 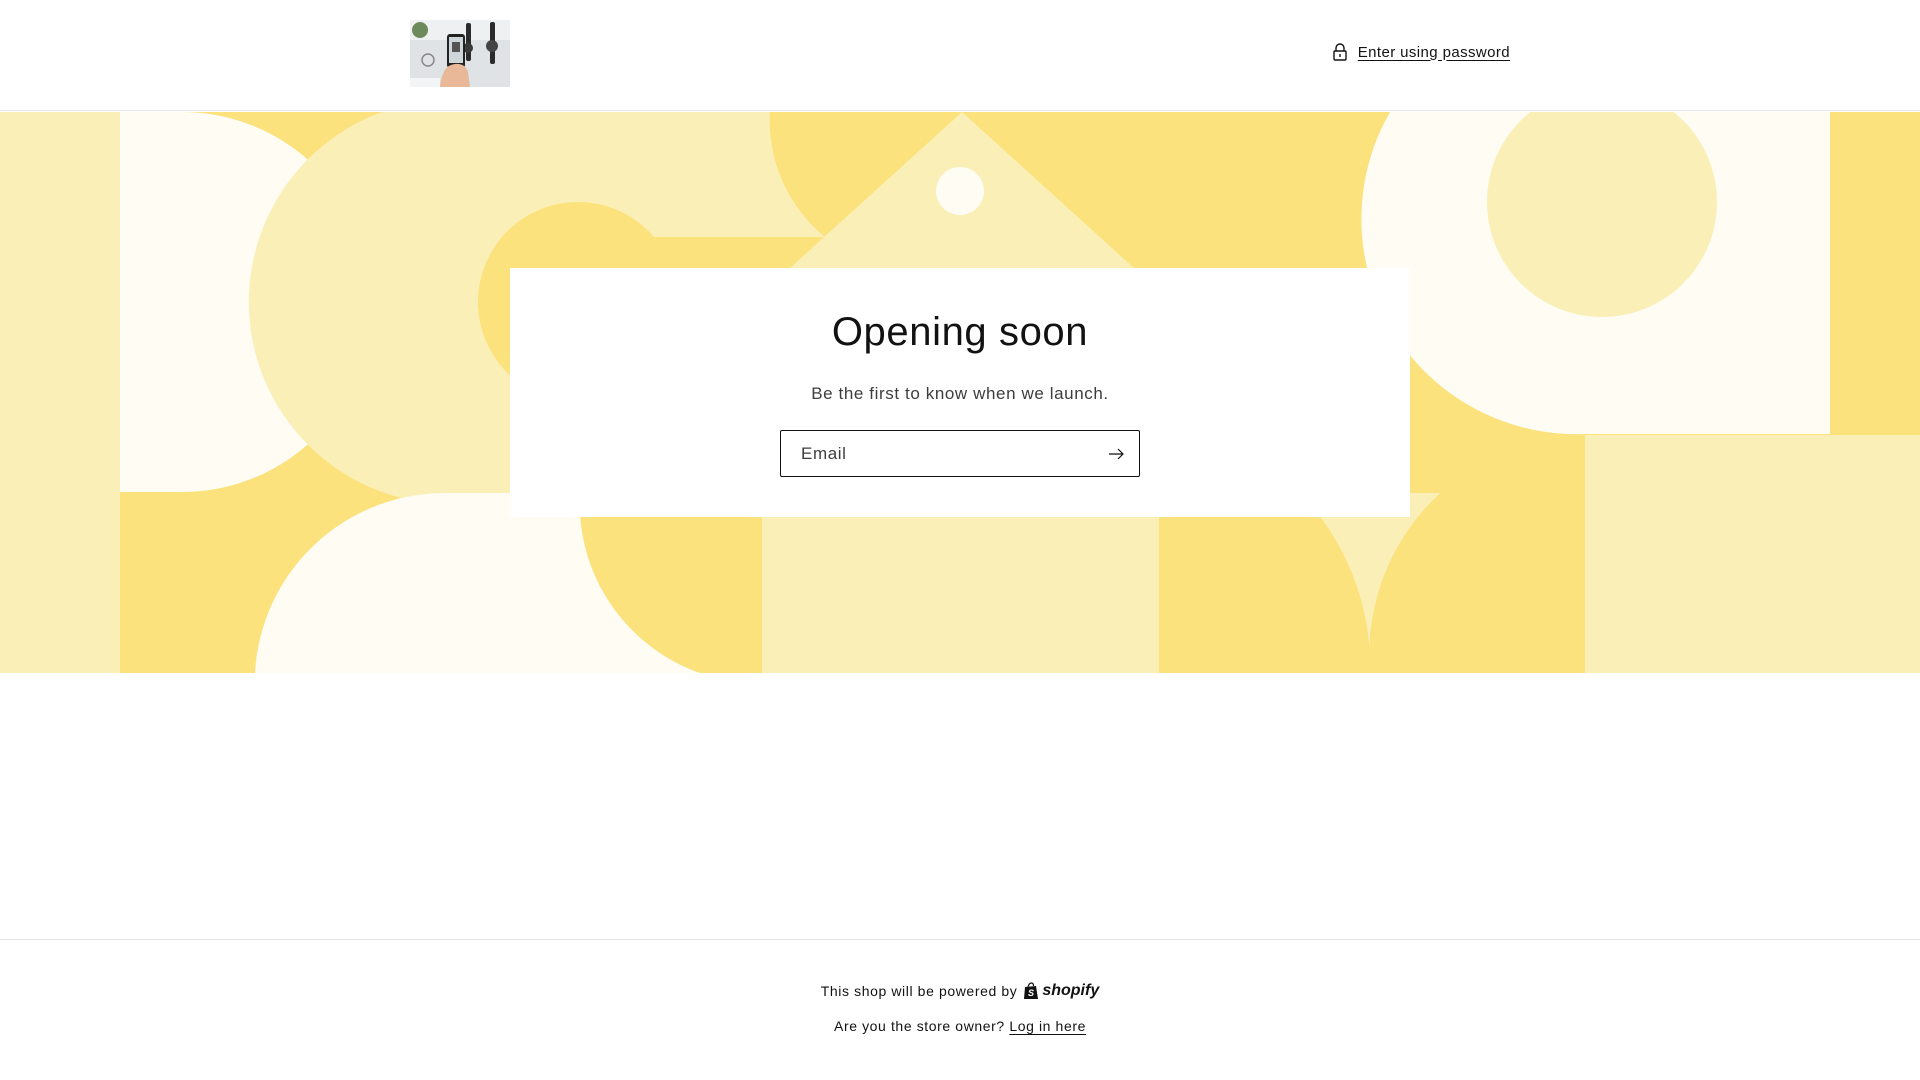 I want to click on email-input, so click(x=938, y=453).